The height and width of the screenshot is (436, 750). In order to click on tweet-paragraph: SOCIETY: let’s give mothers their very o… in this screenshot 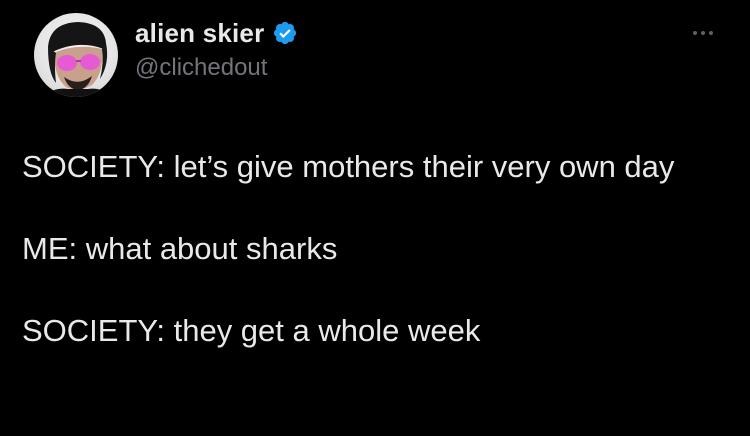, I will do `click(348, 166)`.